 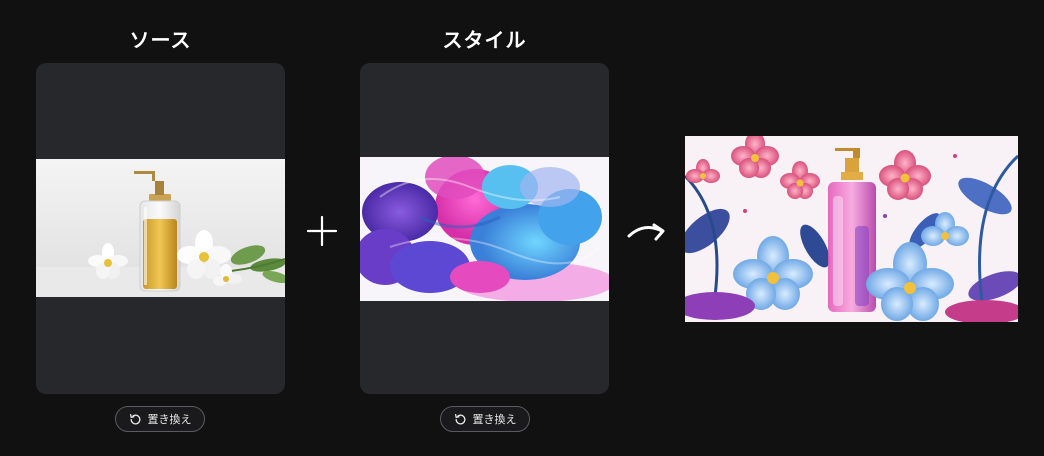 What do you see at coordinates (169, 419) in the screenshot?
I see `source-replace-label: 置き換え` at bounding box center [169, 419].